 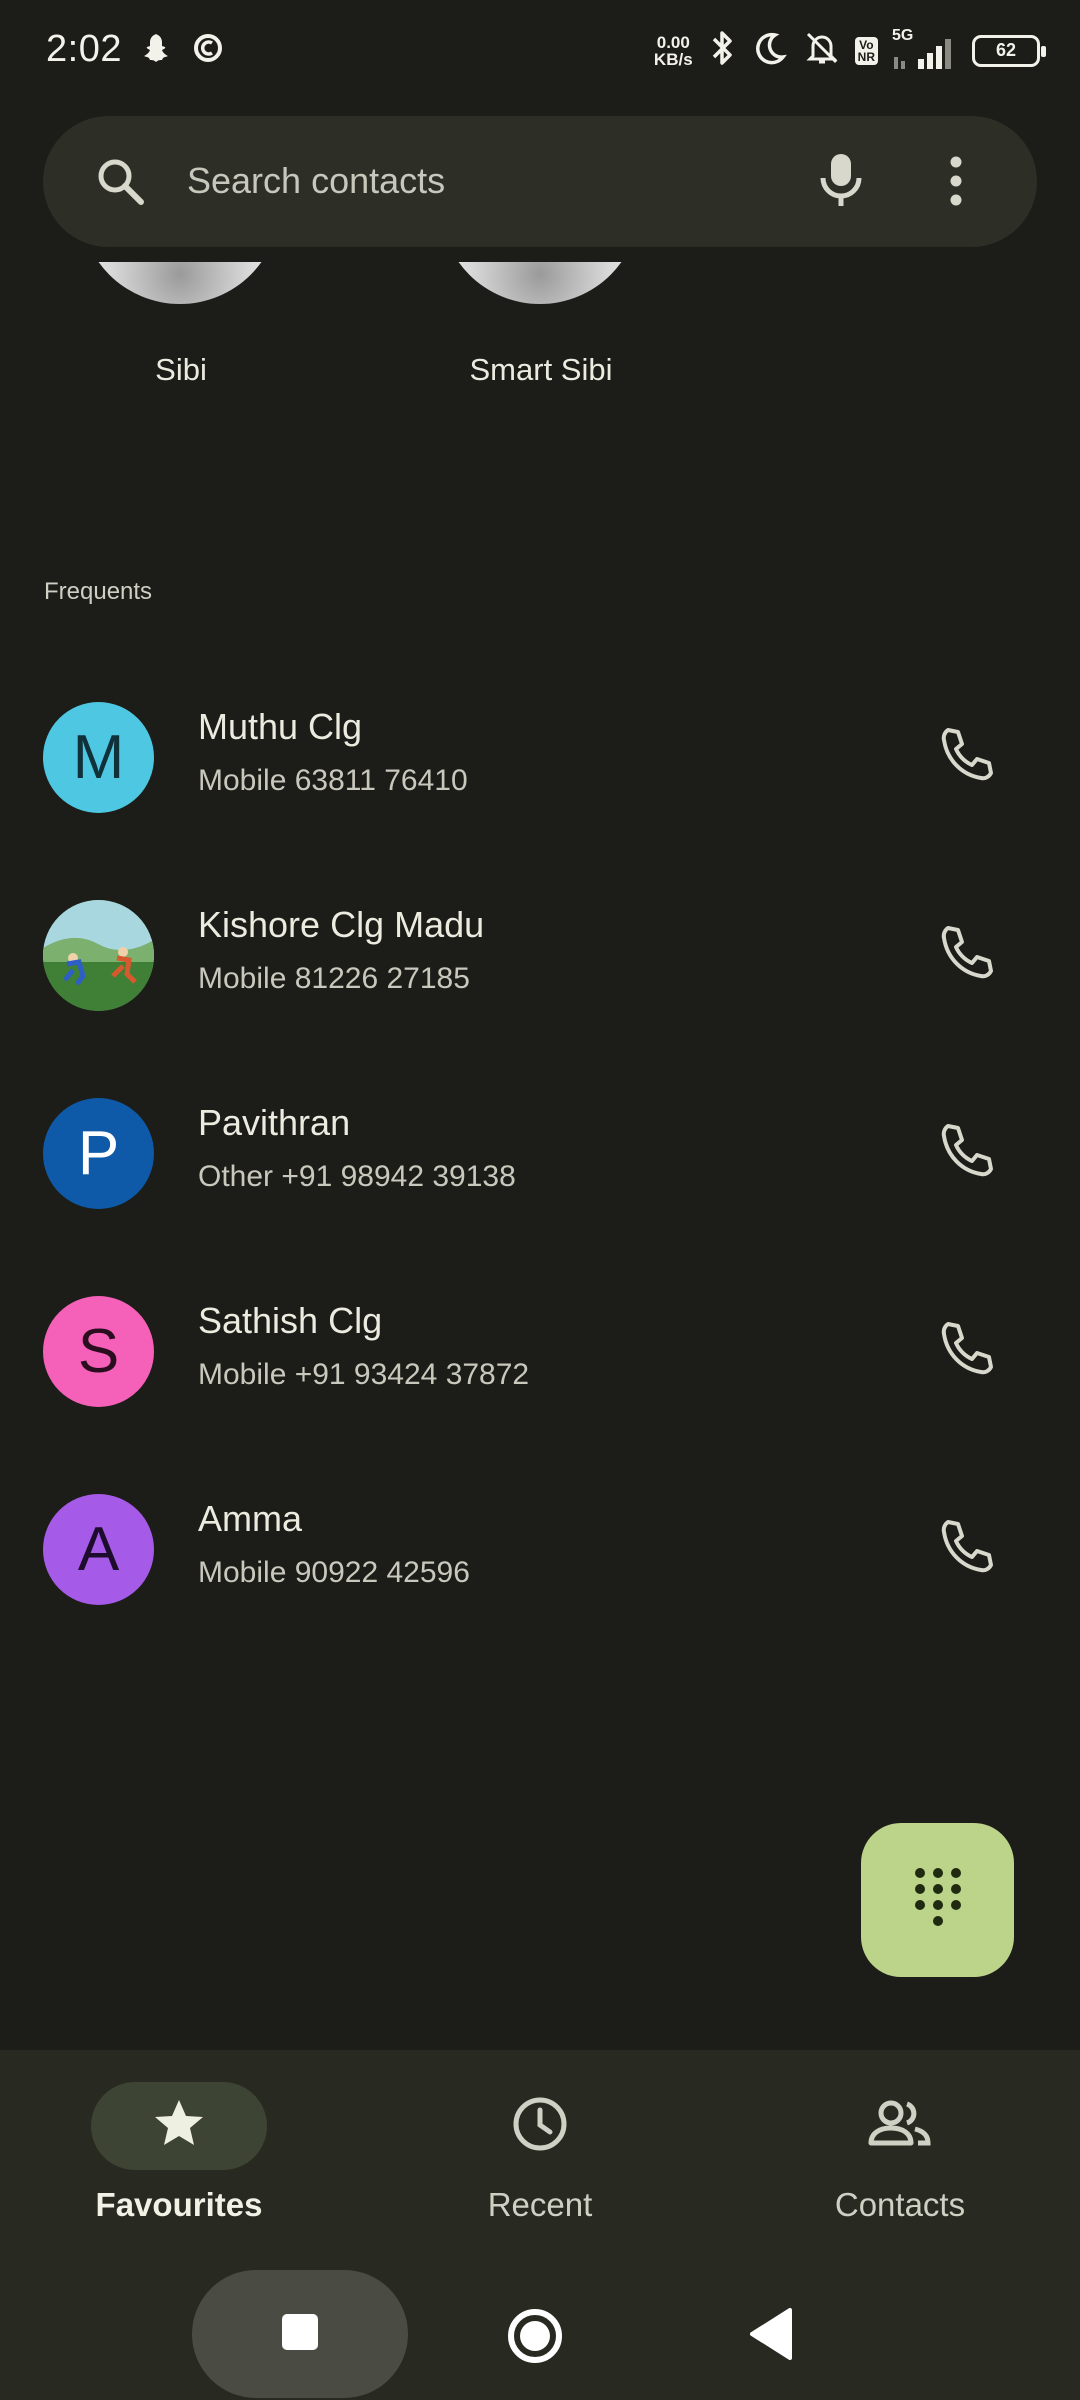 I want to click on status-time: 2:02, so click(x=84, y=49).